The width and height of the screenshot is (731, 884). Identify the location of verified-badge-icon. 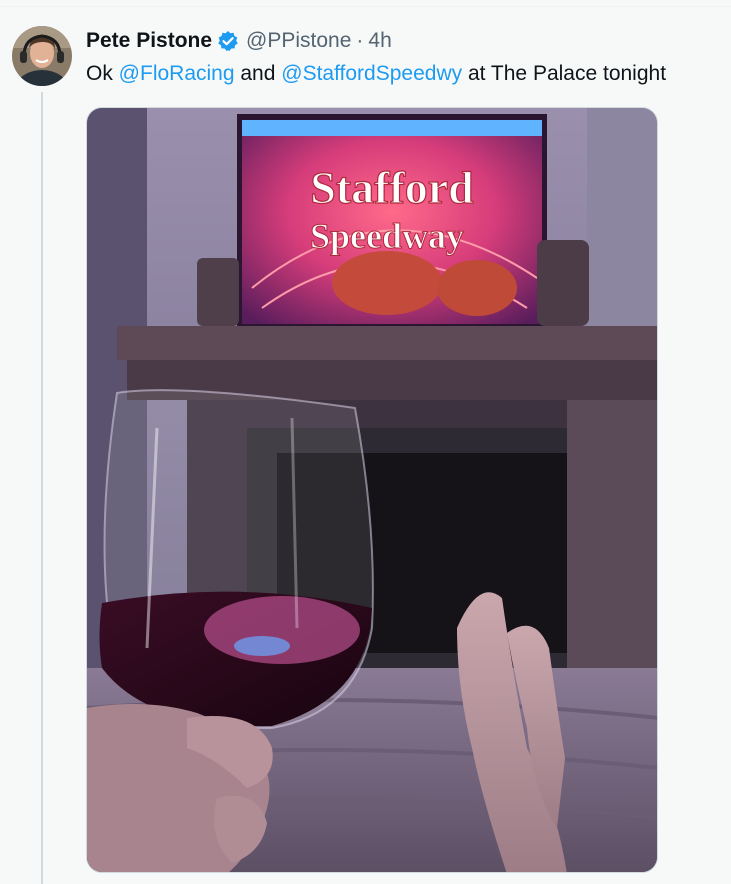
(228, 41).